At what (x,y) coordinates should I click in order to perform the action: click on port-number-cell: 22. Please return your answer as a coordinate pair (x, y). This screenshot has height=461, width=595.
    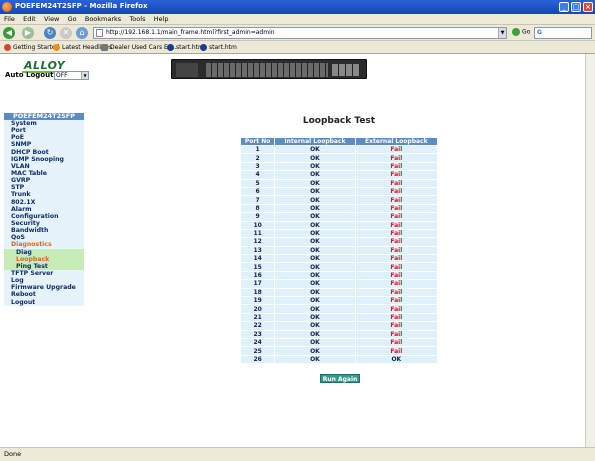
    Looking at the image, I should click on (258, 326).